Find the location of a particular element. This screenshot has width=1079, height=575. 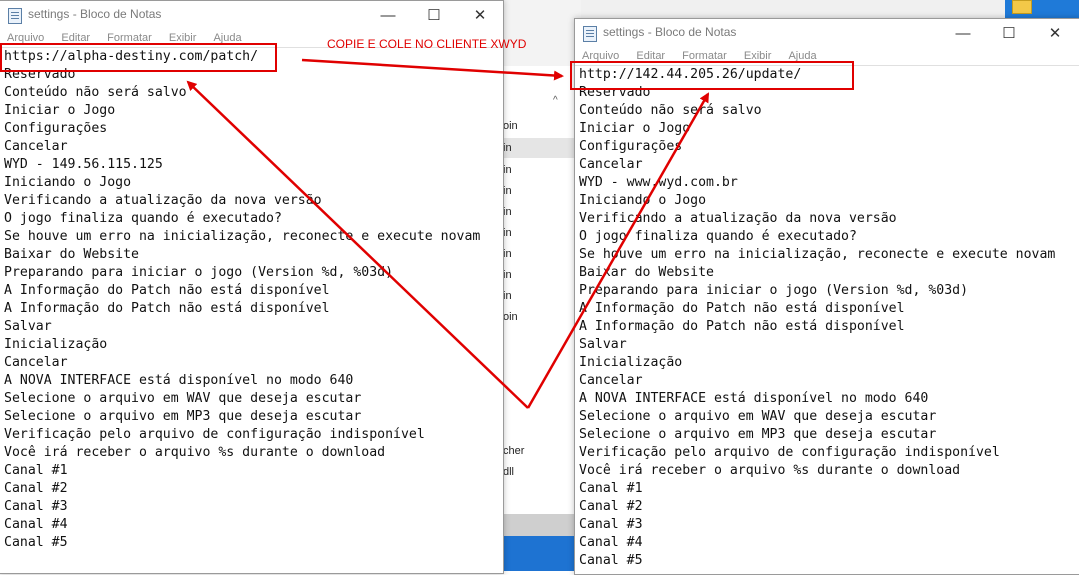

text-line: WYD - www.wyd.com.br is located at coordinates (658, 182).